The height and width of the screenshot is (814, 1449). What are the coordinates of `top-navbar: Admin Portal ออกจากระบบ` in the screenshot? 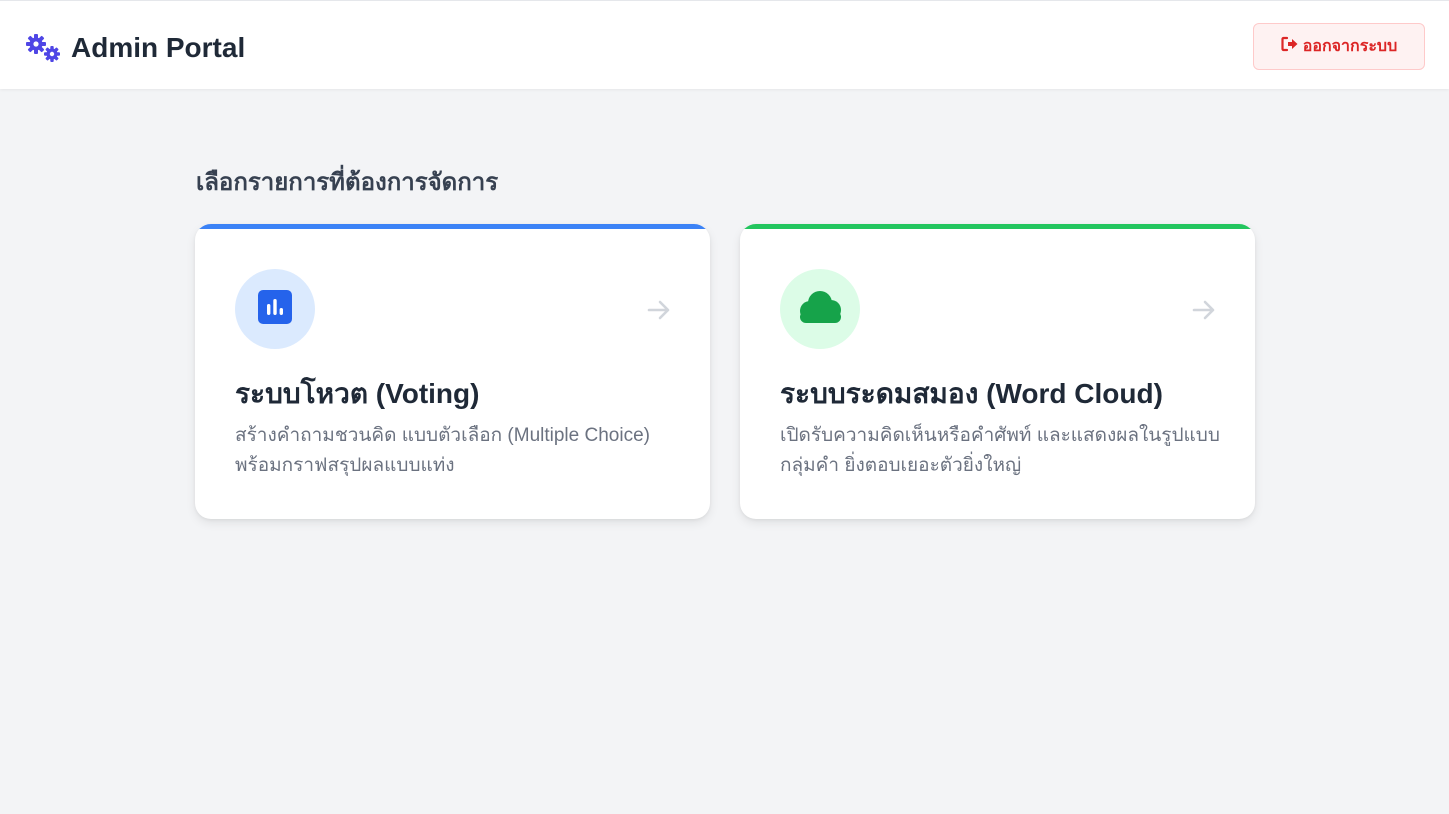 It's located at (724, 44).